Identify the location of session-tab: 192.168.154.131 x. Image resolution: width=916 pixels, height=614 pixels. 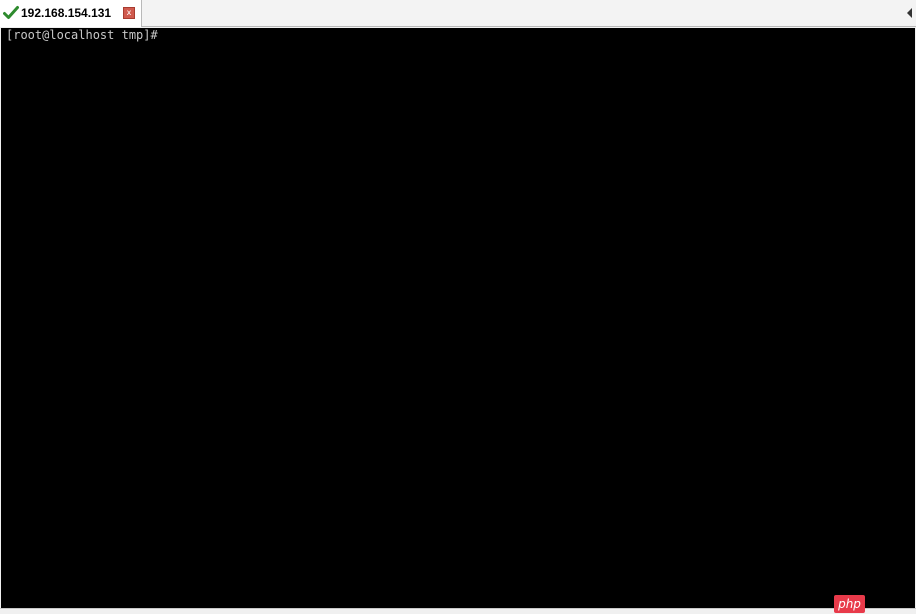
(71, 13).